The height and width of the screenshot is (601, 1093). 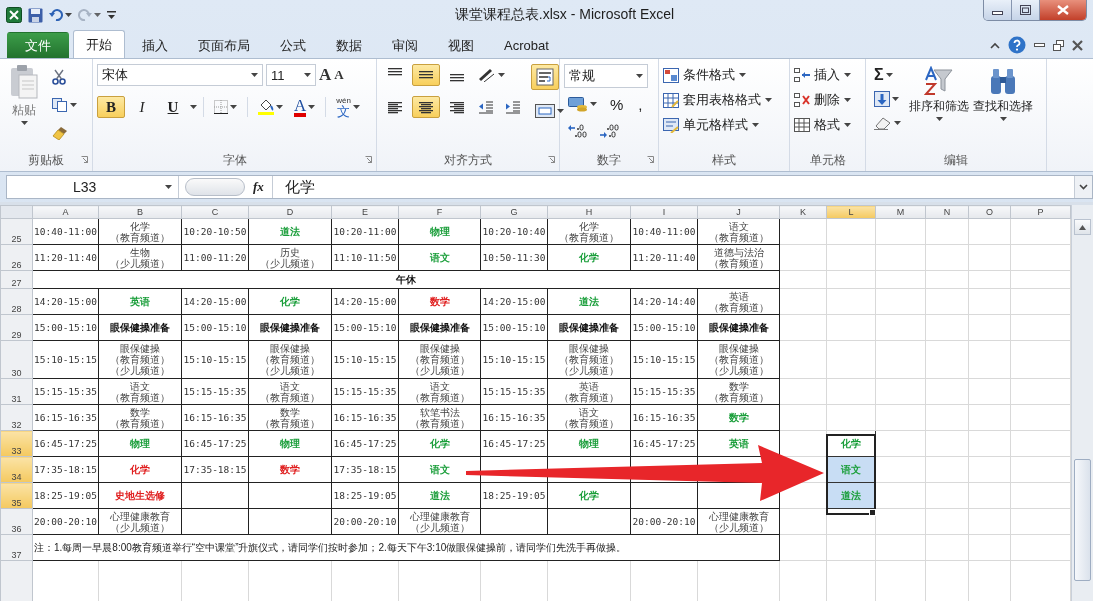 I want to click on ribbon-tab: 插入, so click(x=155, y=45).